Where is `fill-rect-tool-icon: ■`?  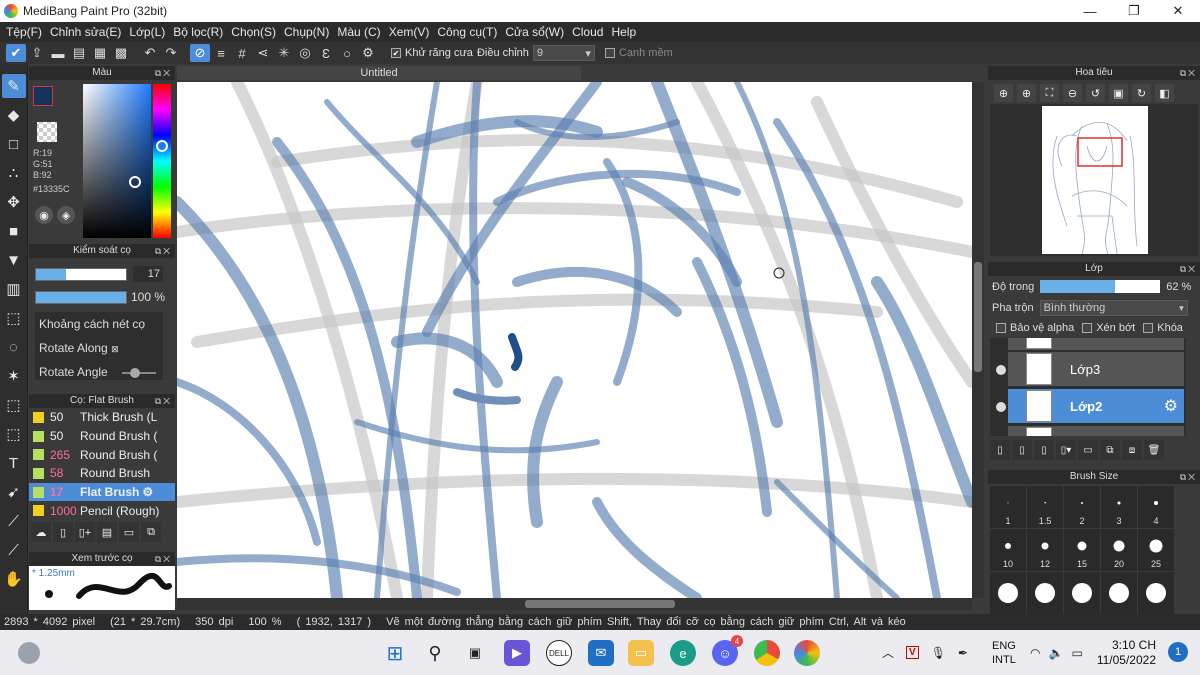 fill-rect-tool-icon: ■ is located at coordinates (14, 231).